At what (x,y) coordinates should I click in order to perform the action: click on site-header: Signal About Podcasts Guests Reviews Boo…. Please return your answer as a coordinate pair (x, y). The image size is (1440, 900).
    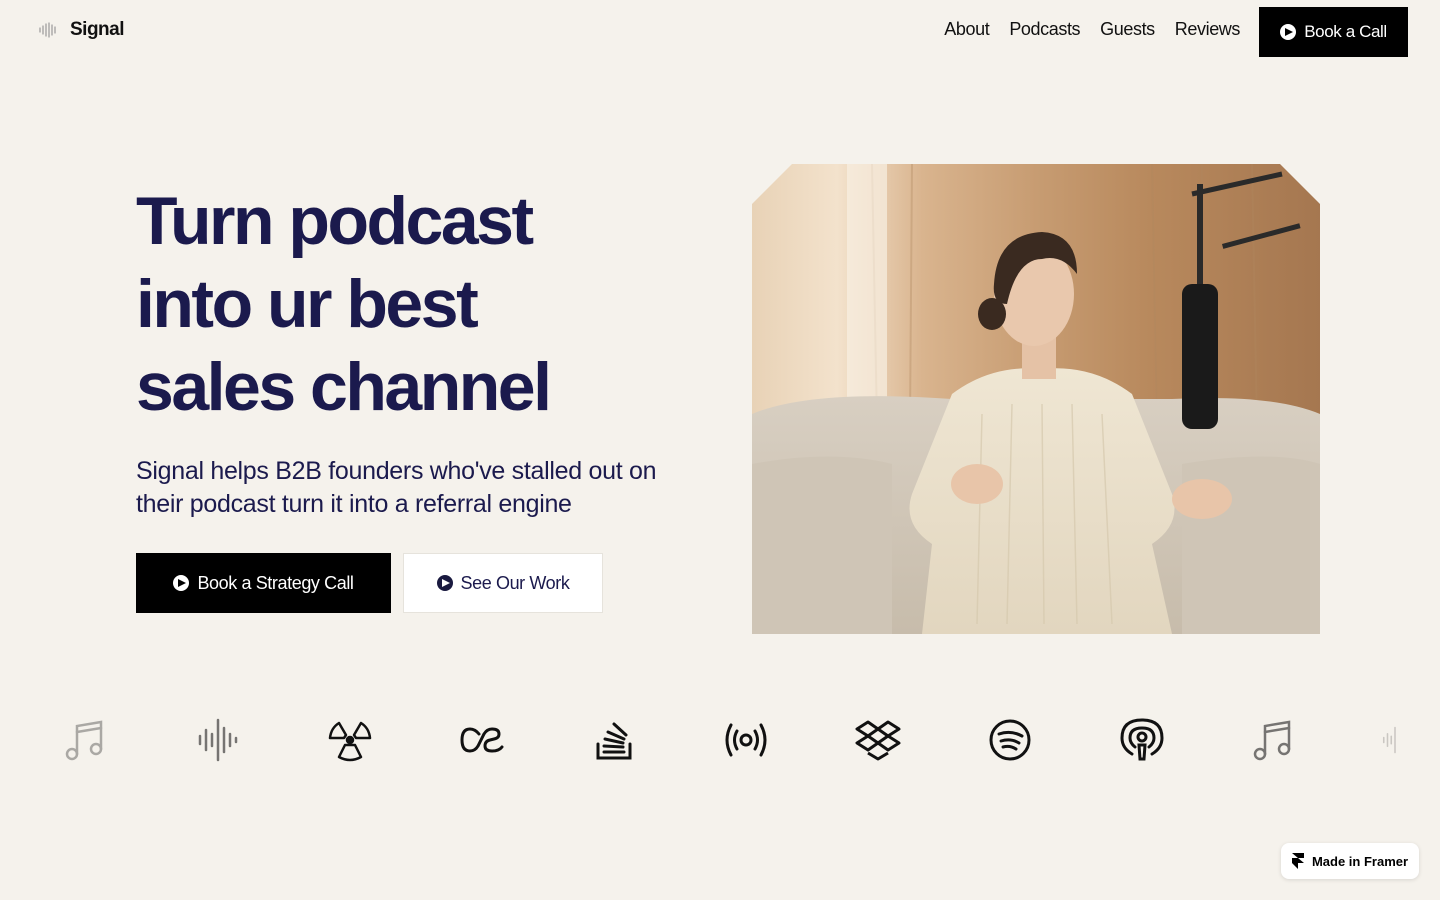
    Looking at the image, I should click on (720, 32).